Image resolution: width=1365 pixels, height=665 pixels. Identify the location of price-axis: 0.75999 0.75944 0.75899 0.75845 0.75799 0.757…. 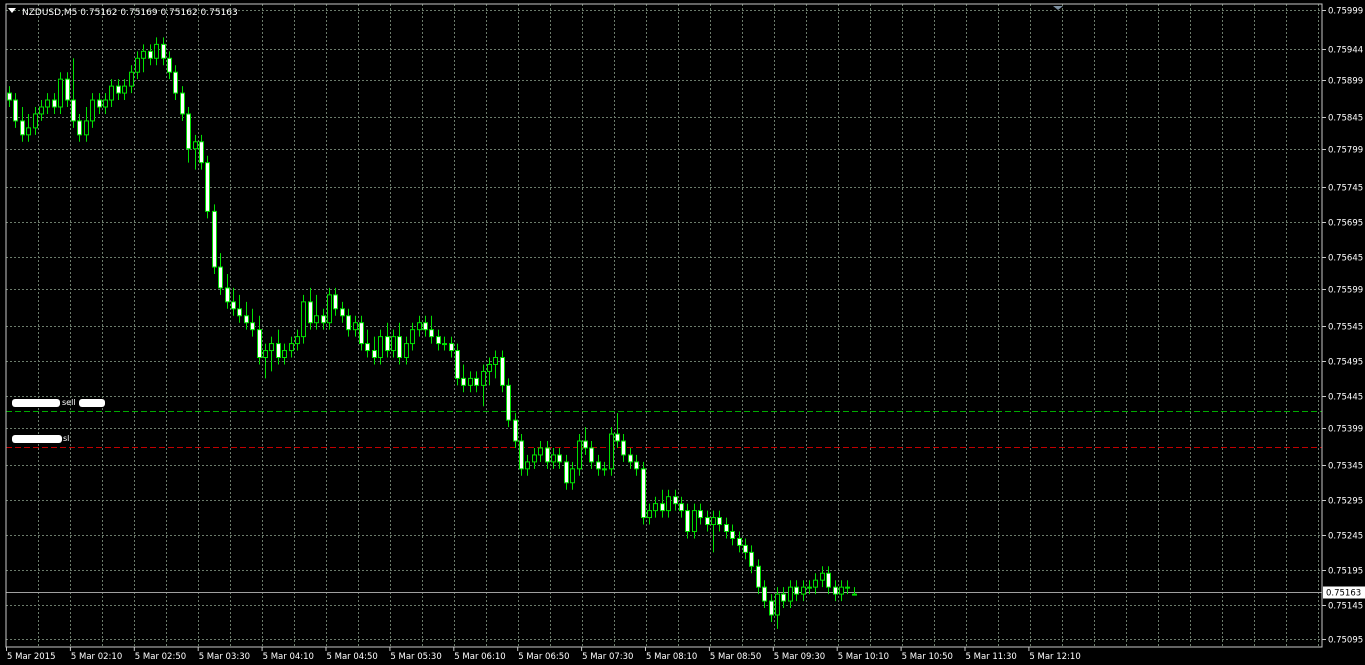
(1343, 326).